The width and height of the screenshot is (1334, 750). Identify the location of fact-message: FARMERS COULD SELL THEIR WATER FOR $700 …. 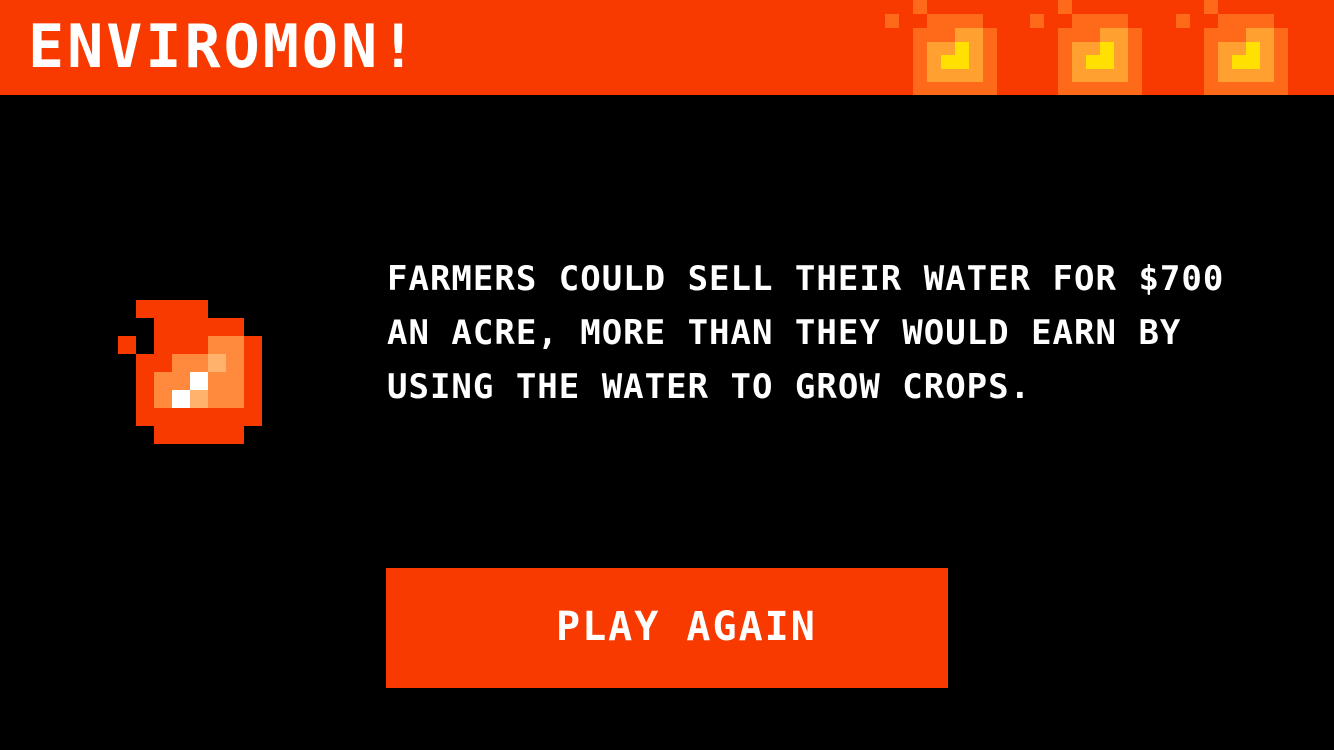
(806, 333).